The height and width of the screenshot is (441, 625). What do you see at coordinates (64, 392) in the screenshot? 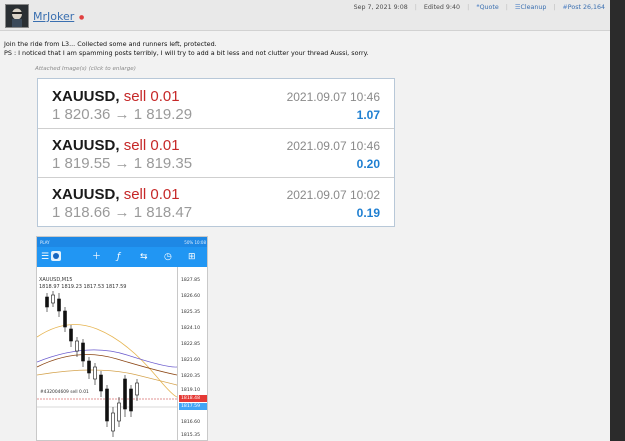
I see `order-ticket-label: #432004609 sell 0.01` at bounding box center [64, 392].